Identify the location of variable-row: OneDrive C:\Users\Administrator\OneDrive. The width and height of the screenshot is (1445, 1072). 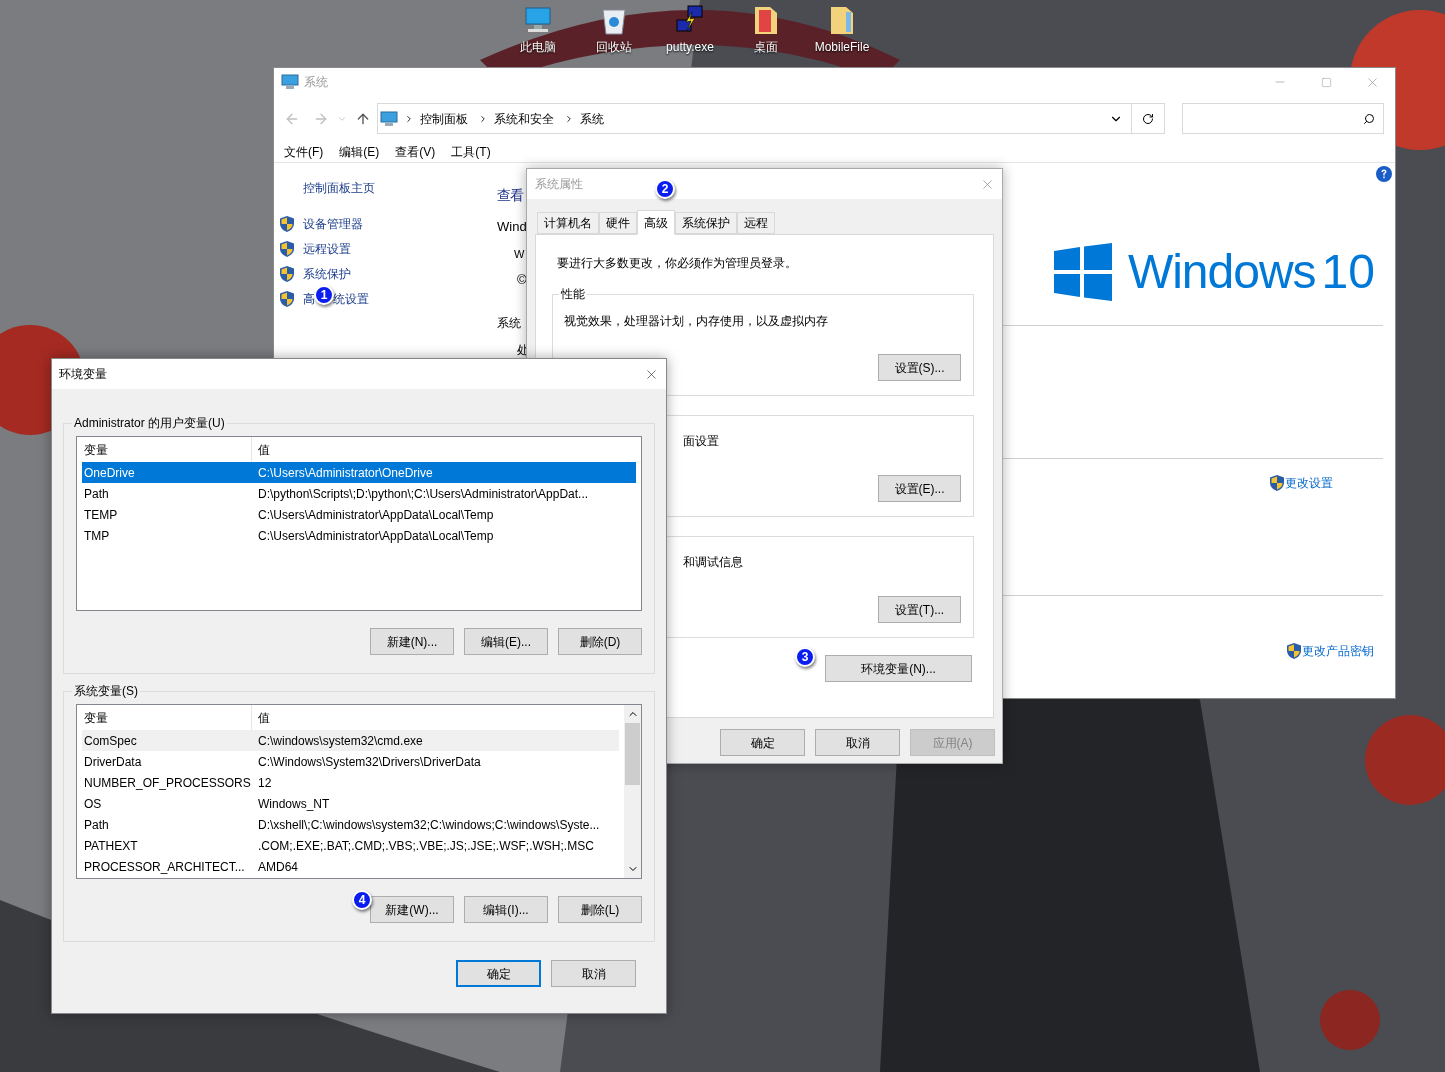
(359, 472).